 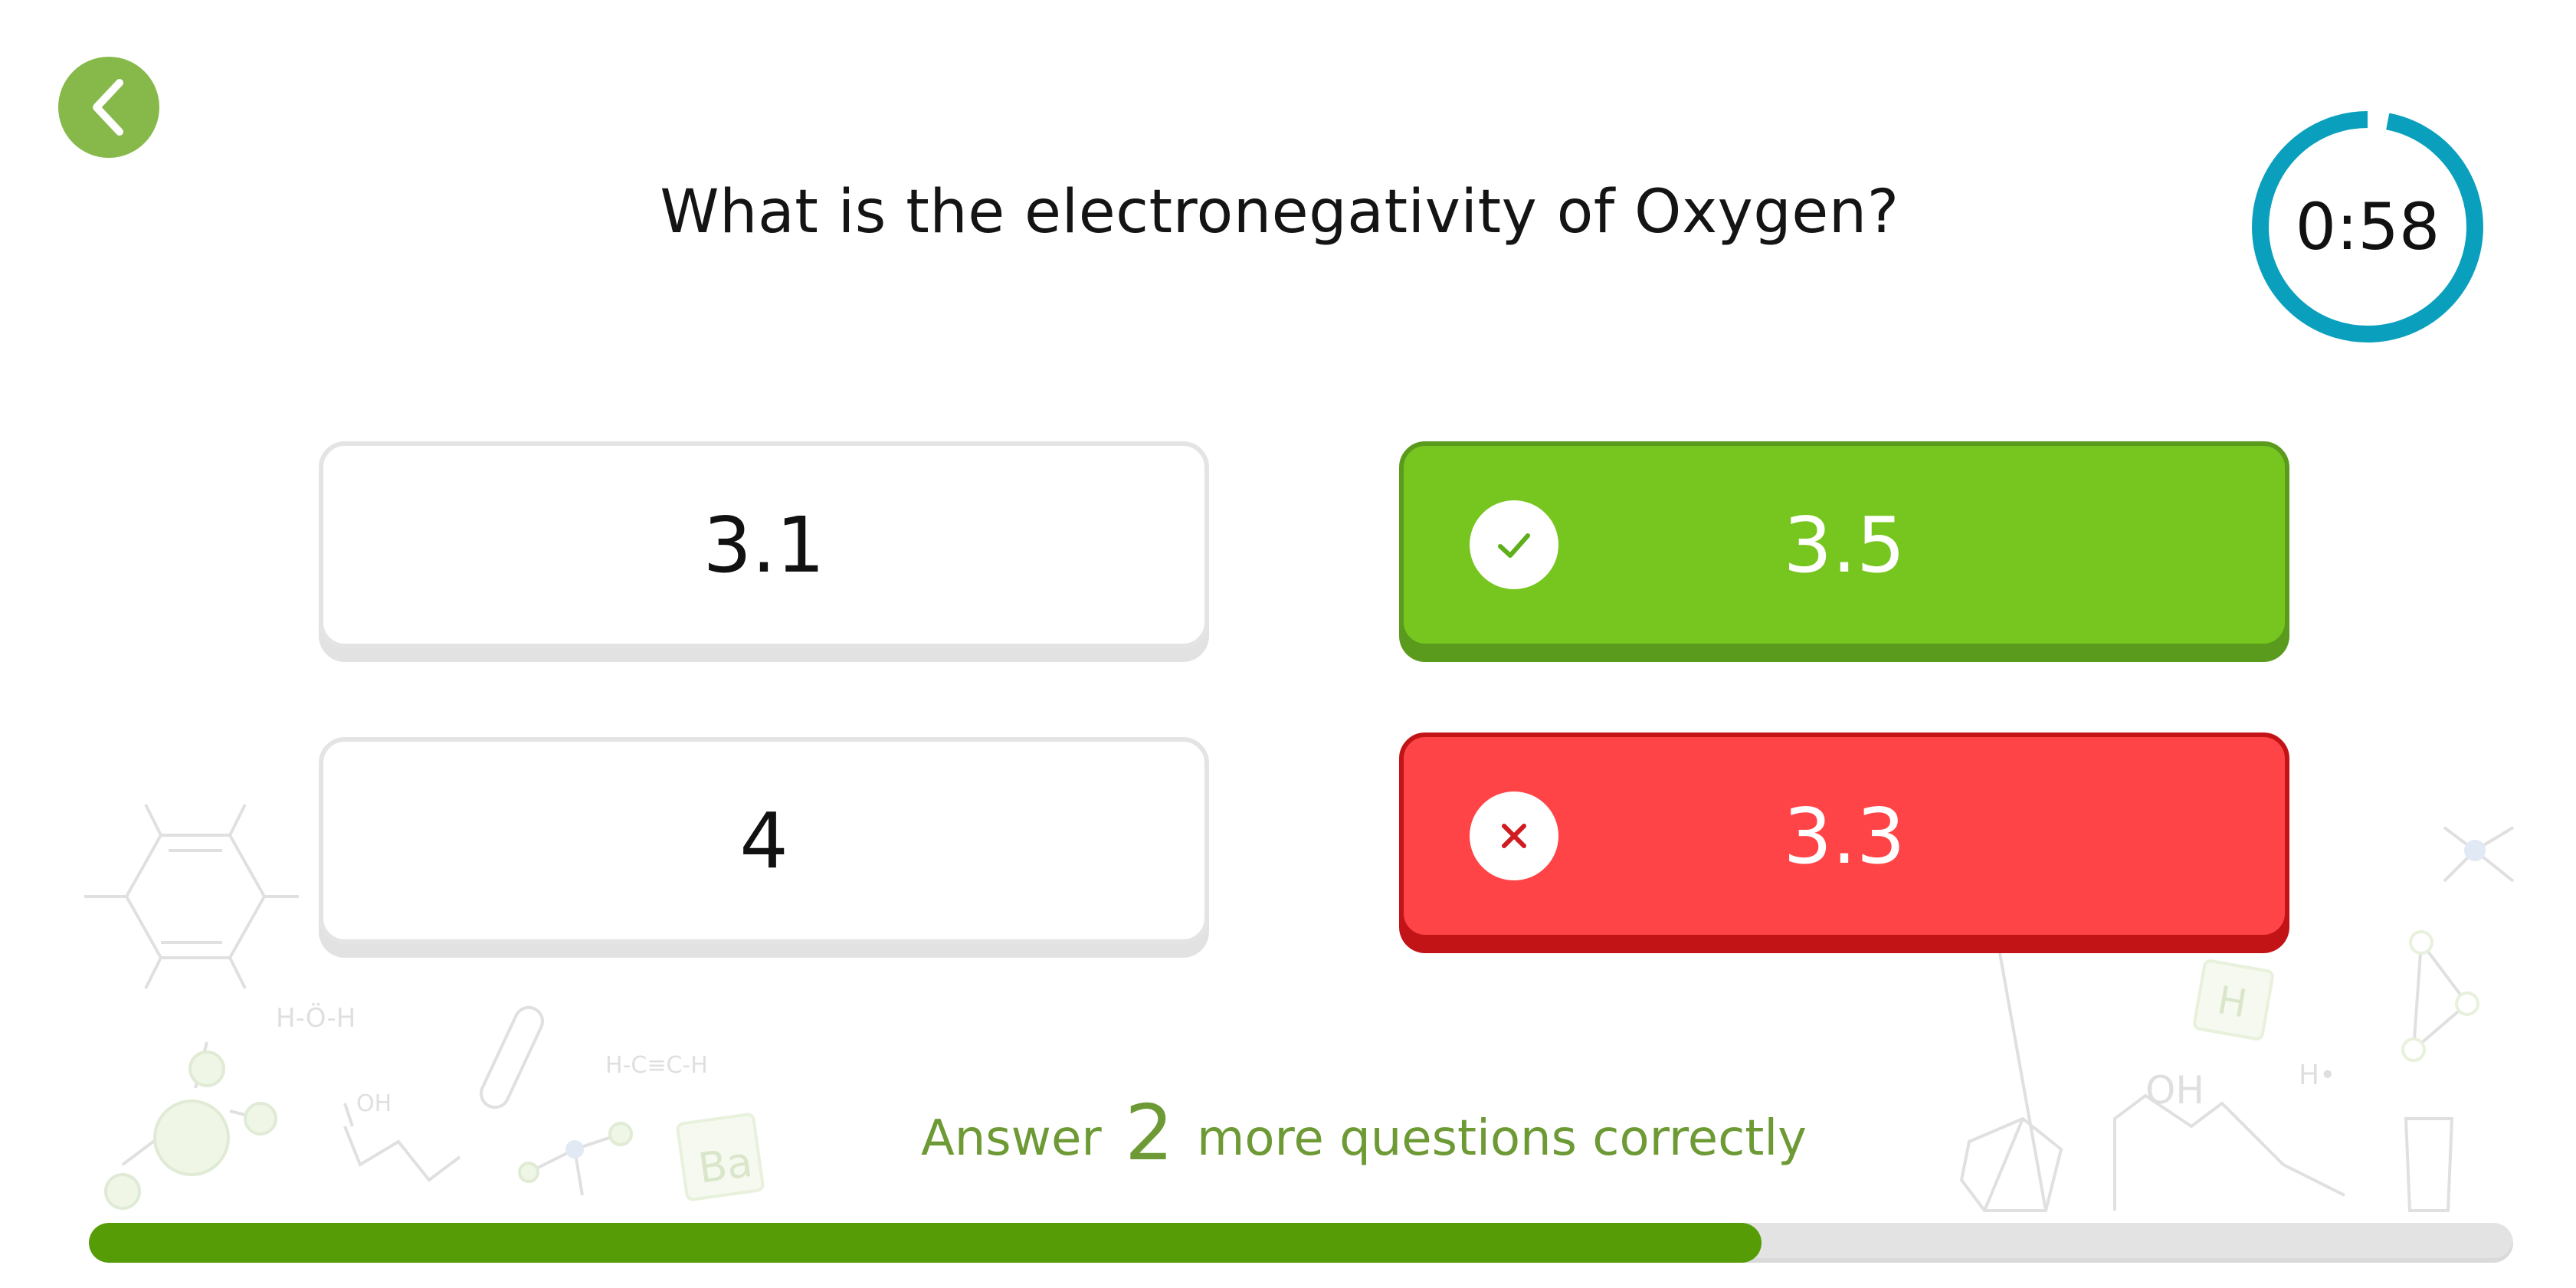 I want to click on svg-text: H-Ö-H, so click(x=316, y=1018).